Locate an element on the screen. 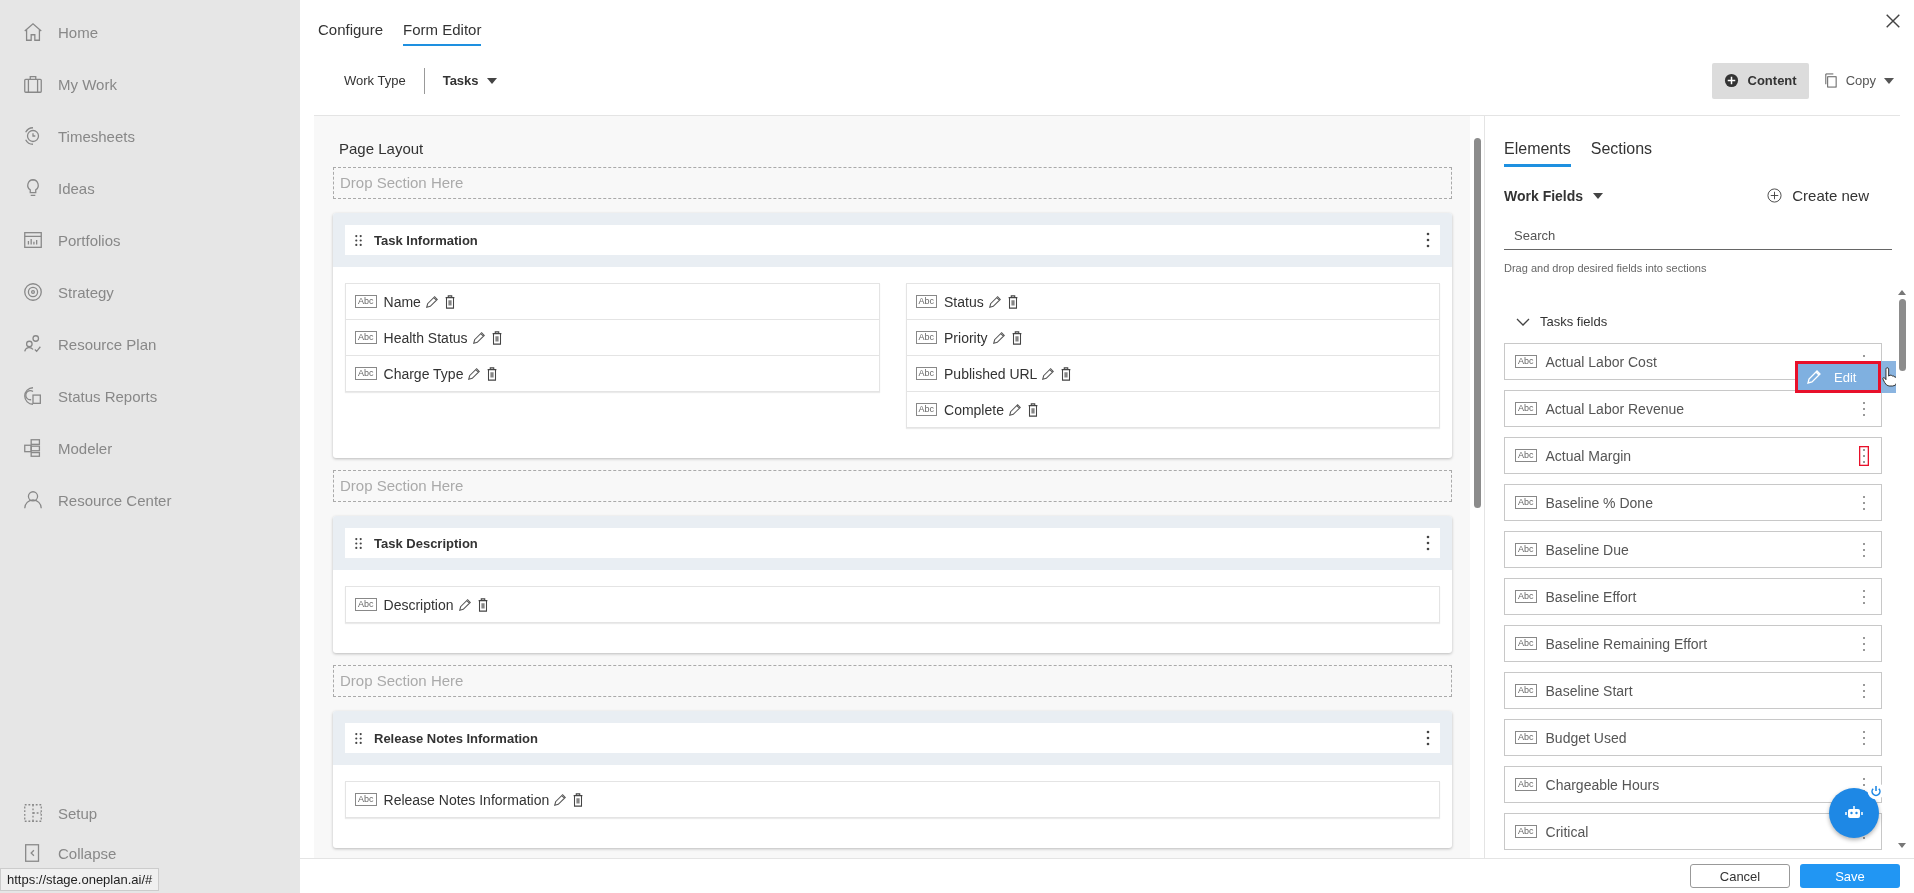 Image resolution: width=1914 pixels, height=893 pixels. form-field: Abc Published URL is located at coordinates (1172, 374).